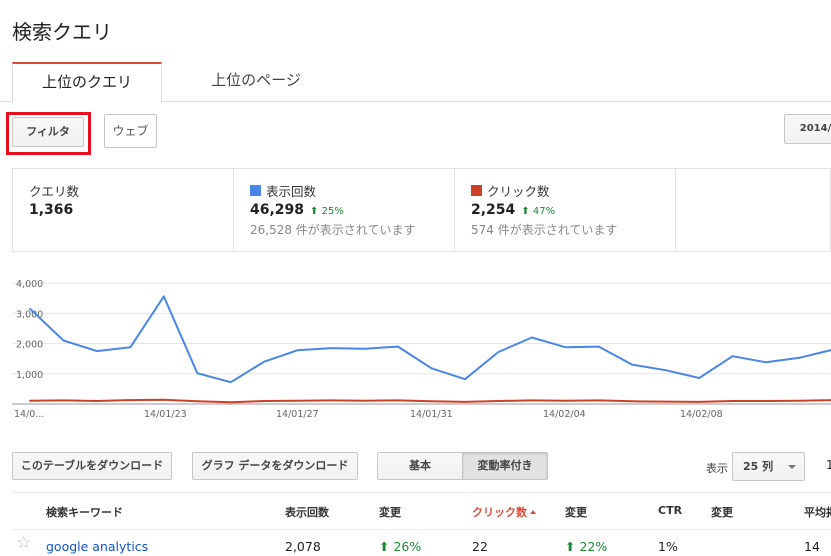  I want to click on col-clicks: クリック数, so click(504, 512).